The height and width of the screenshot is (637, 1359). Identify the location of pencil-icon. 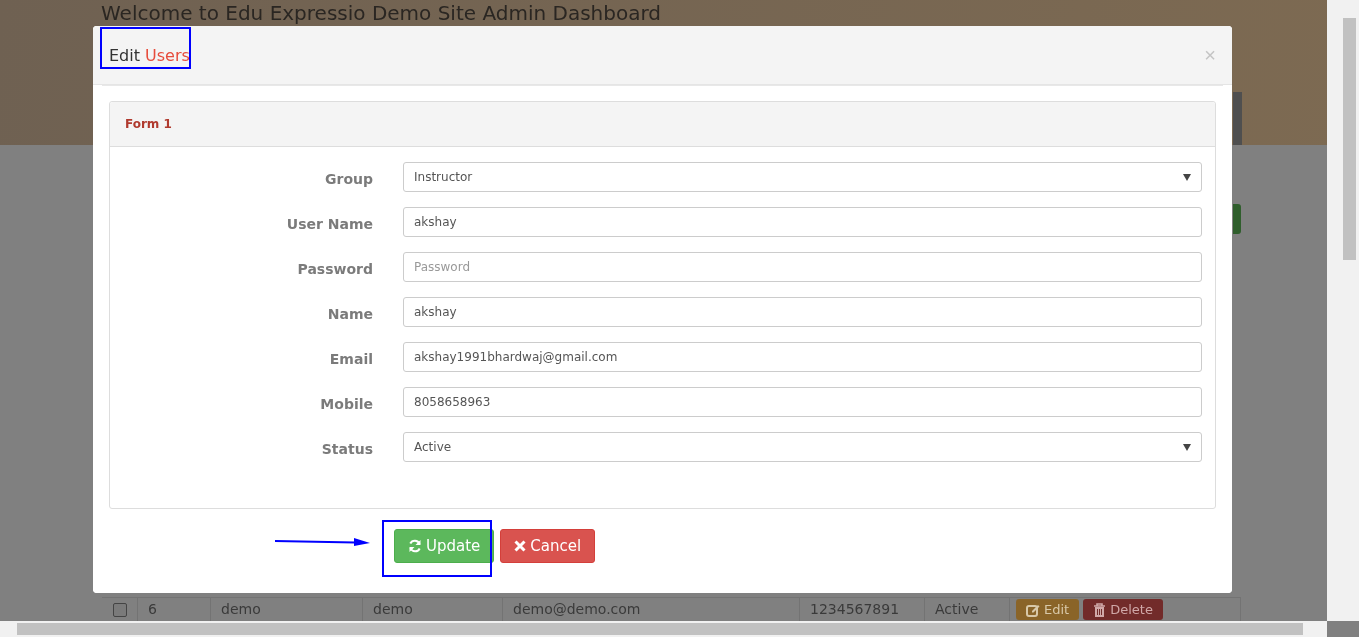
(1033, 609).